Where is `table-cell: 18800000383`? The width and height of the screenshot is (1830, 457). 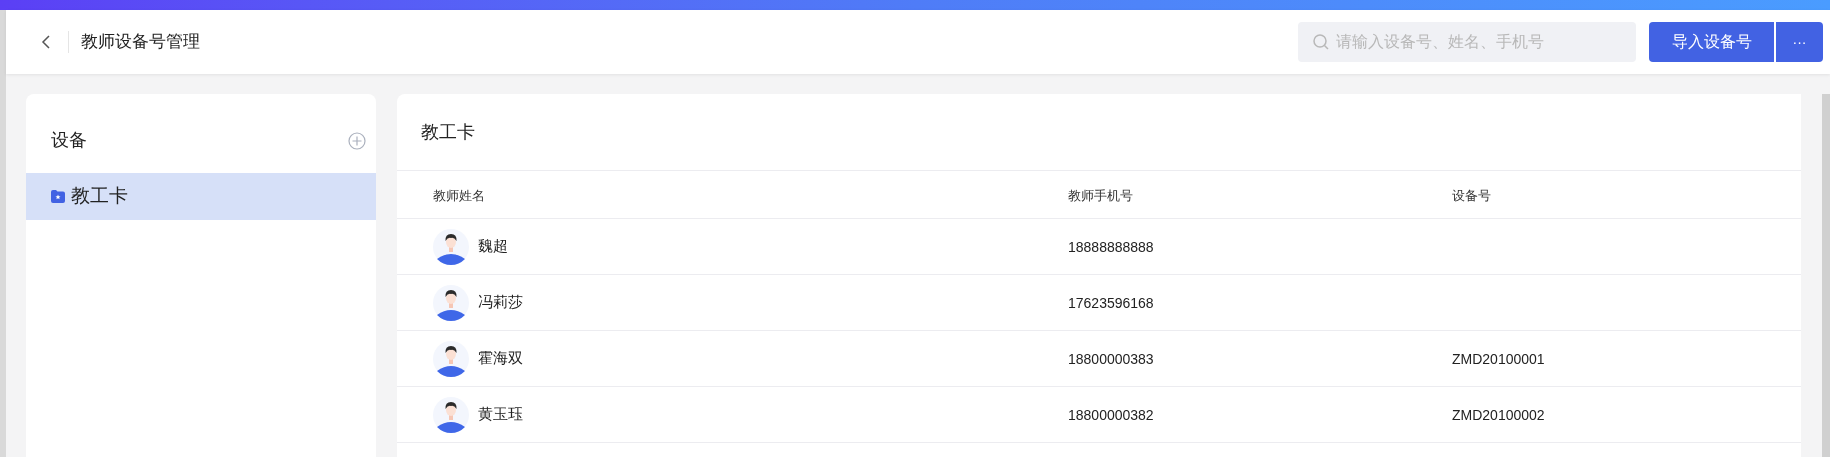 table-cell: 18800000383 is located at coordinates (1111, 358).